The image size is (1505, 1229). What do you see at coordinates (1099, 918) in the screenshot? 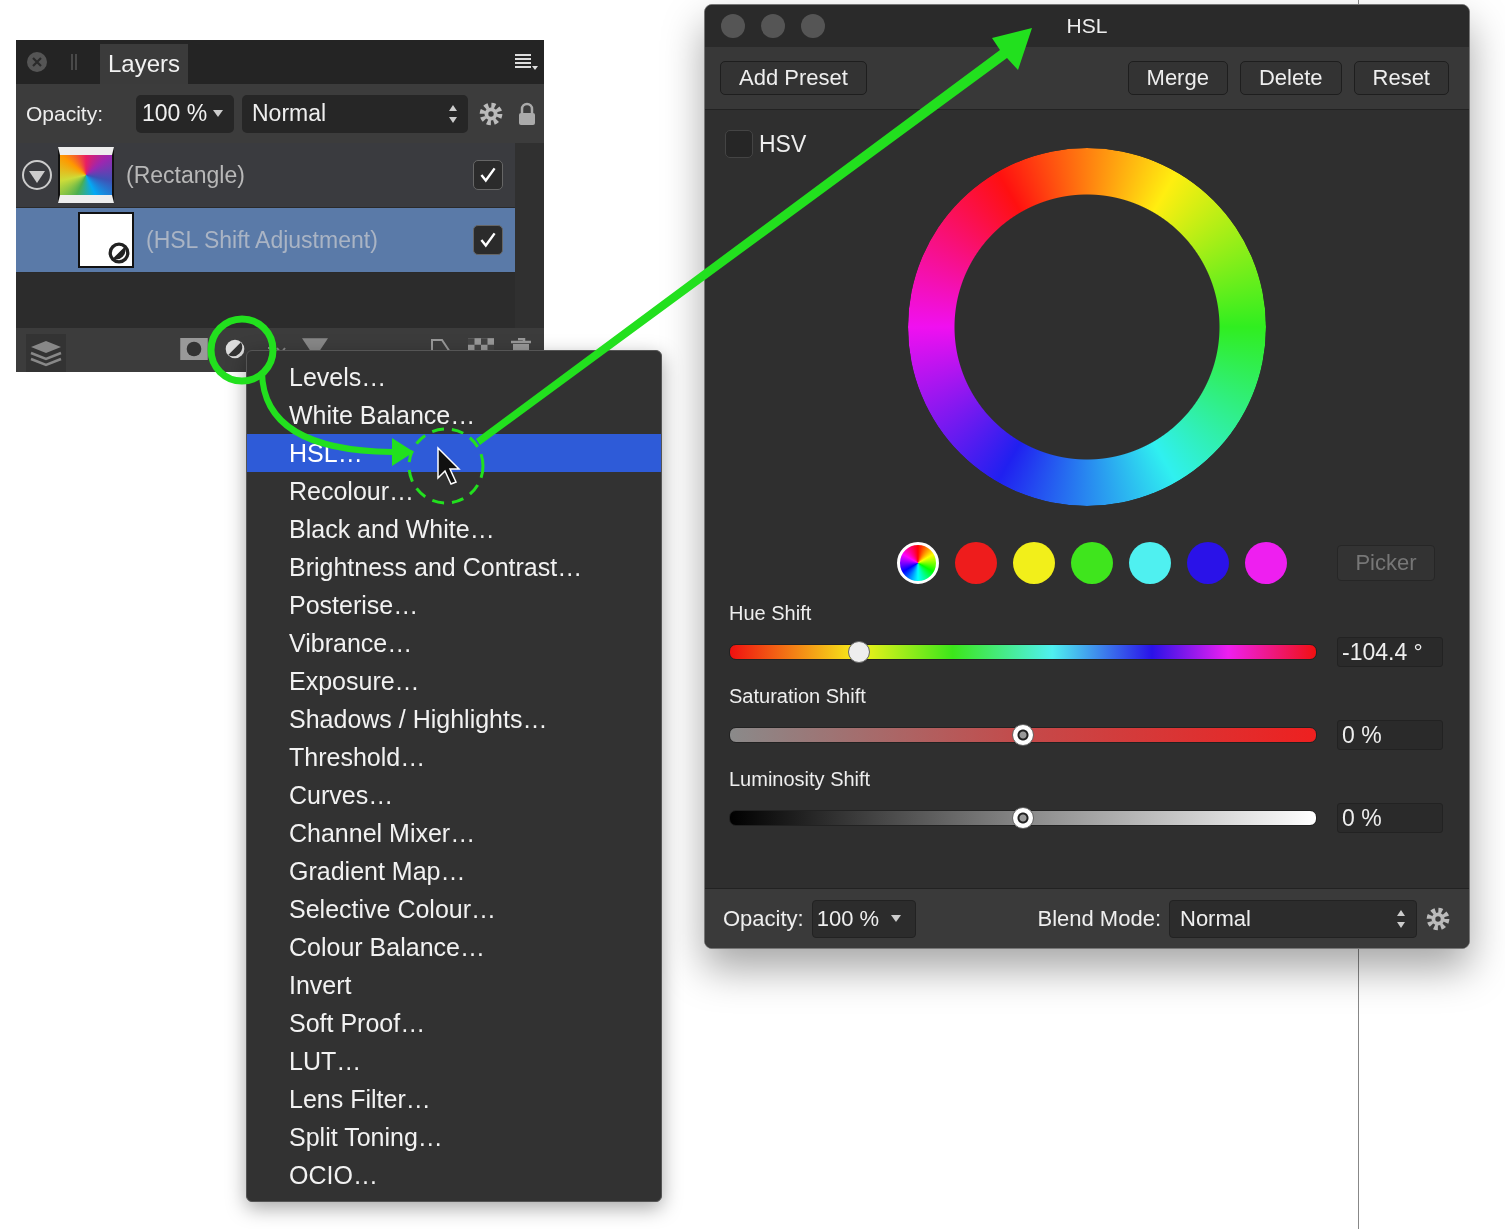
I see `blend-mode-label: Blend Mode:` at bounding box center [1099, 918].